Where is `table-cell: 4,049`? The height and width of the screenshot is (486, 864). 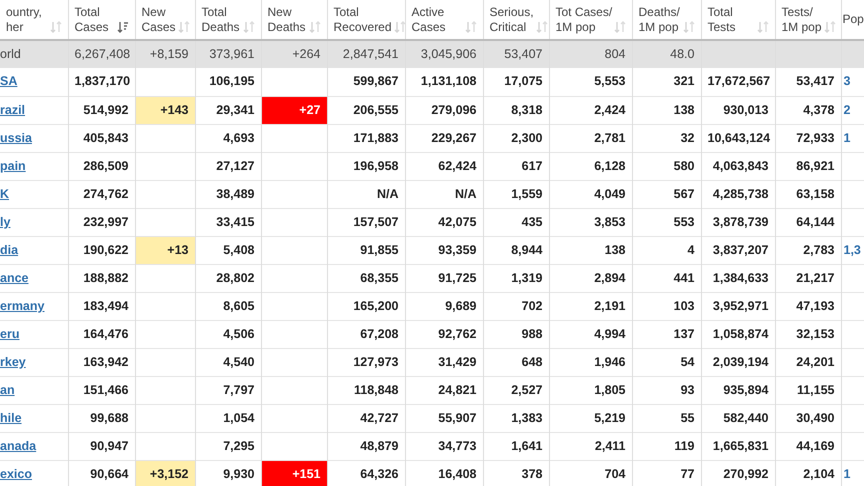
table-cell: 4,049 is located at coordinates (590, 194).